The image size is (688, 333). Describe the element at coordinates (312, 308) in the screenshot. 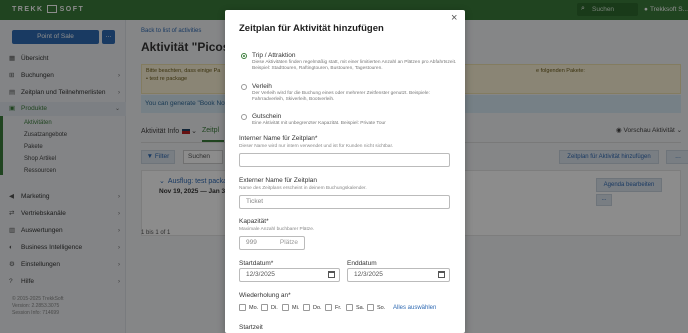

I see `day-checkbox-do: Do.` at that location.